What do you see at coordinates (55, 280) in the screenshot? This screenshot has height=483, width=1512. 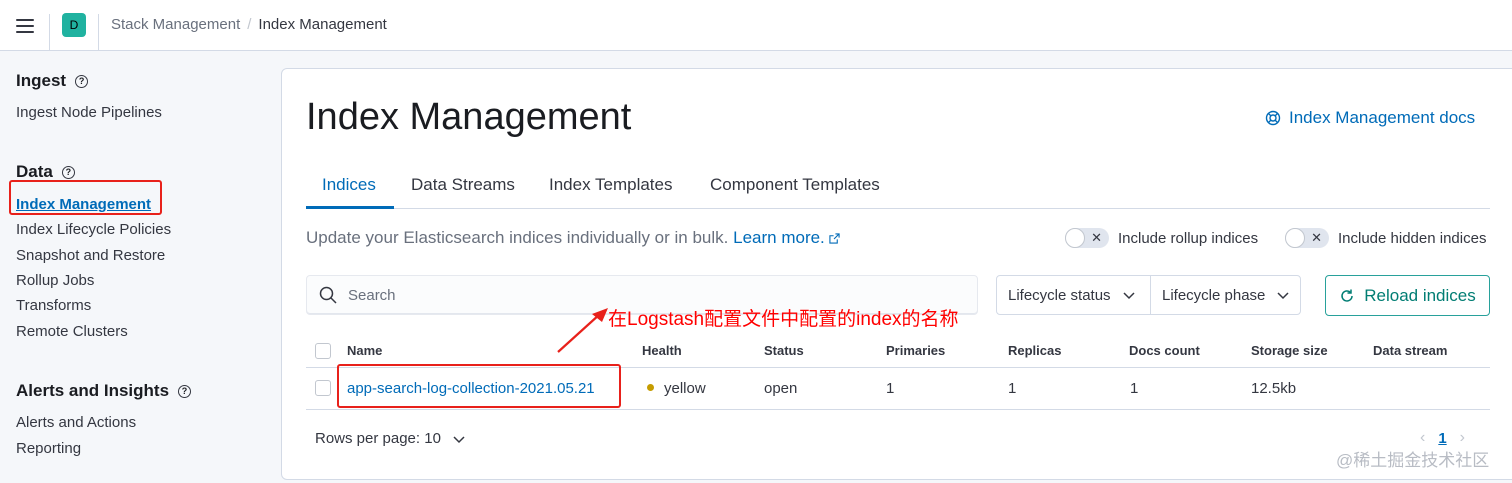 I see `sidebar-item-rollup-jobs: Rollup Jobs` at bounding box center [55, 280].